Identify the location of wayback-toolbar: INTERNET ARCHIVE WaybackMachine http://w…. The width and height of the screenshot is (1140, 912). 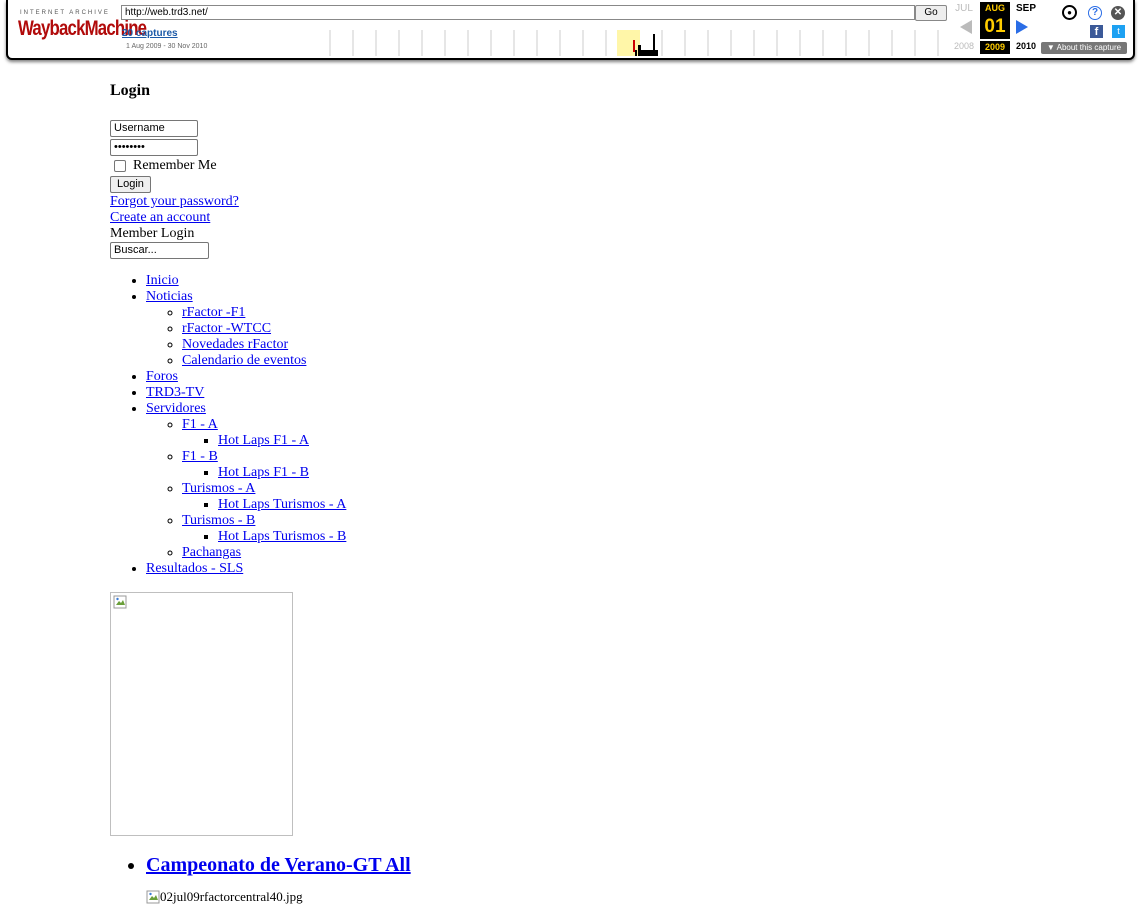
(570, 30).